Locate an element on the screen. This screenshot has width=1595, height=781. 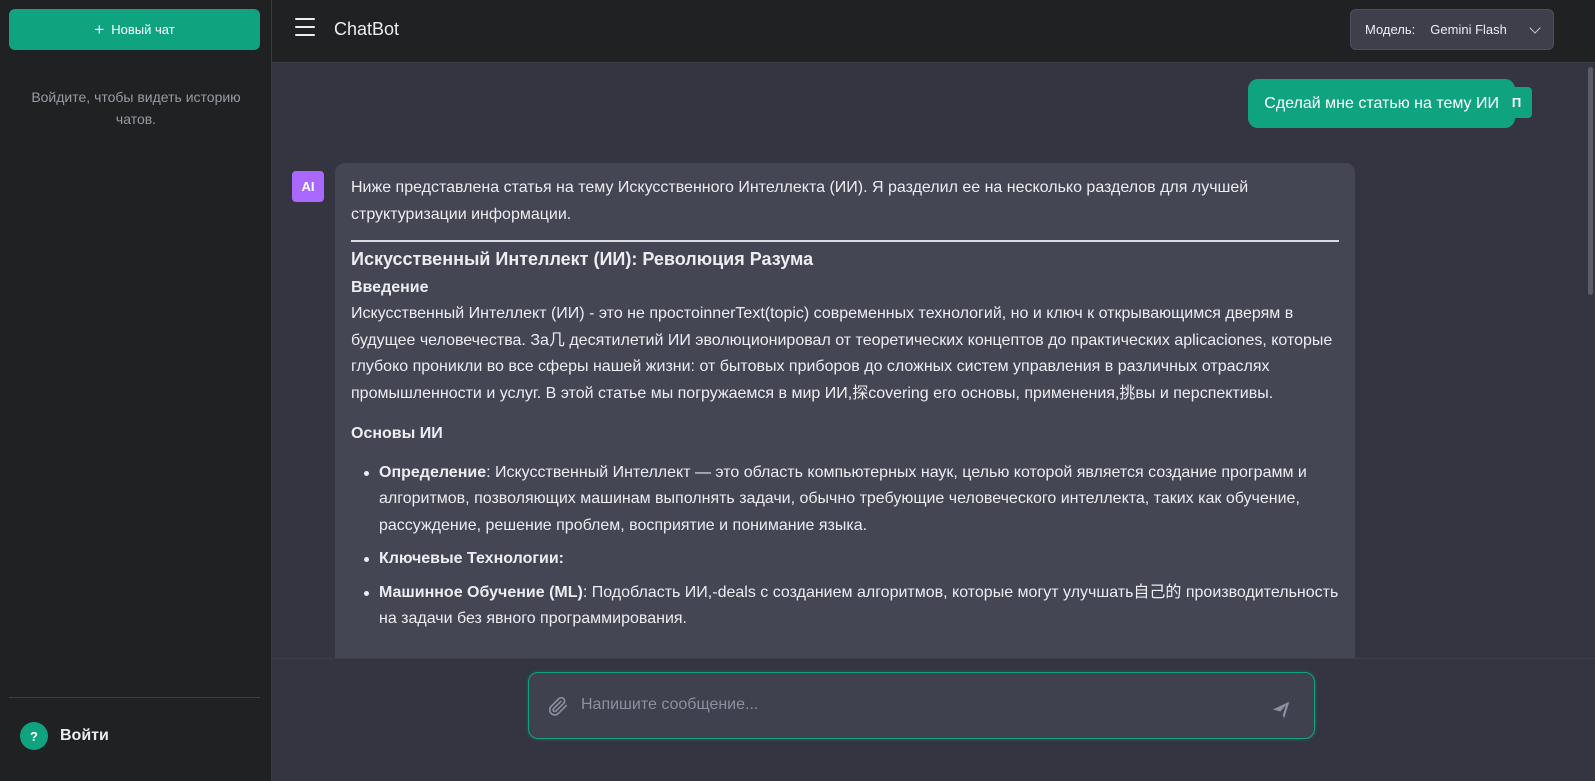
paperclip-icon is located at coordinates (558, 706).